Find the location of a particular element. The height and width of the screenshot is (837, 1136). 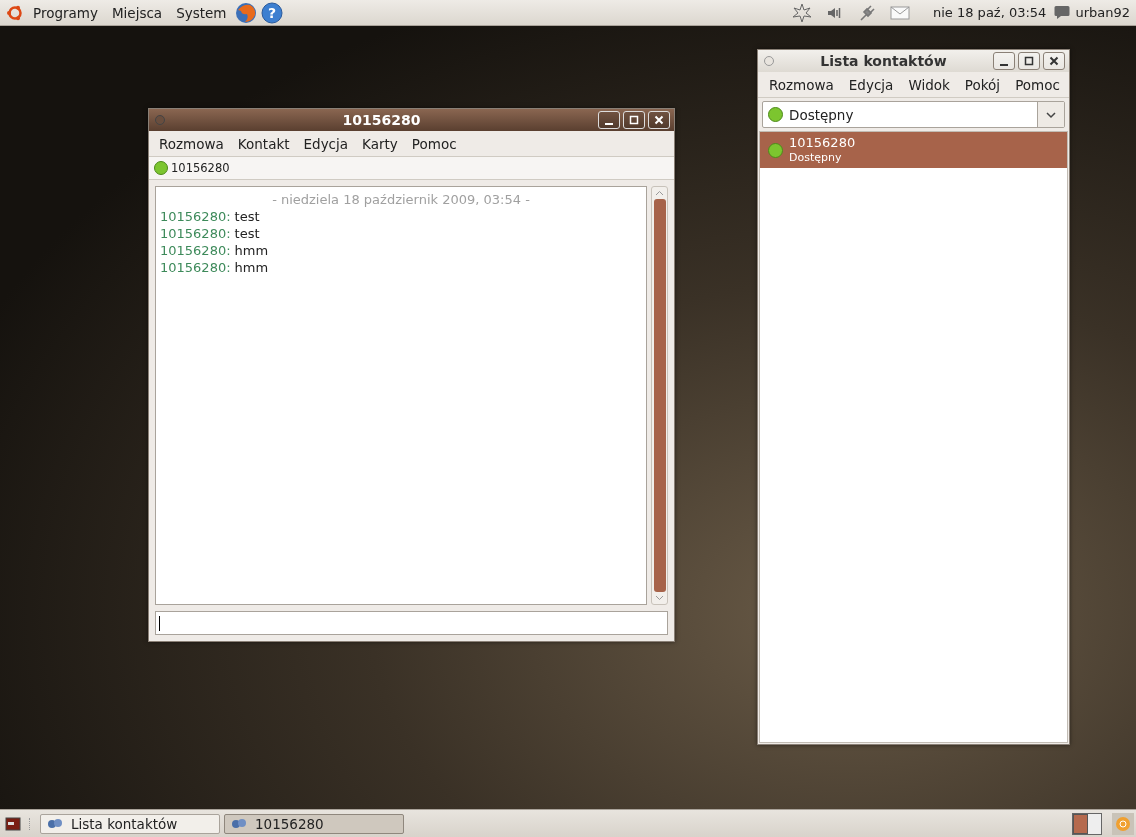

window-title: Lista kontaktów is located at coordinates (883, 61).